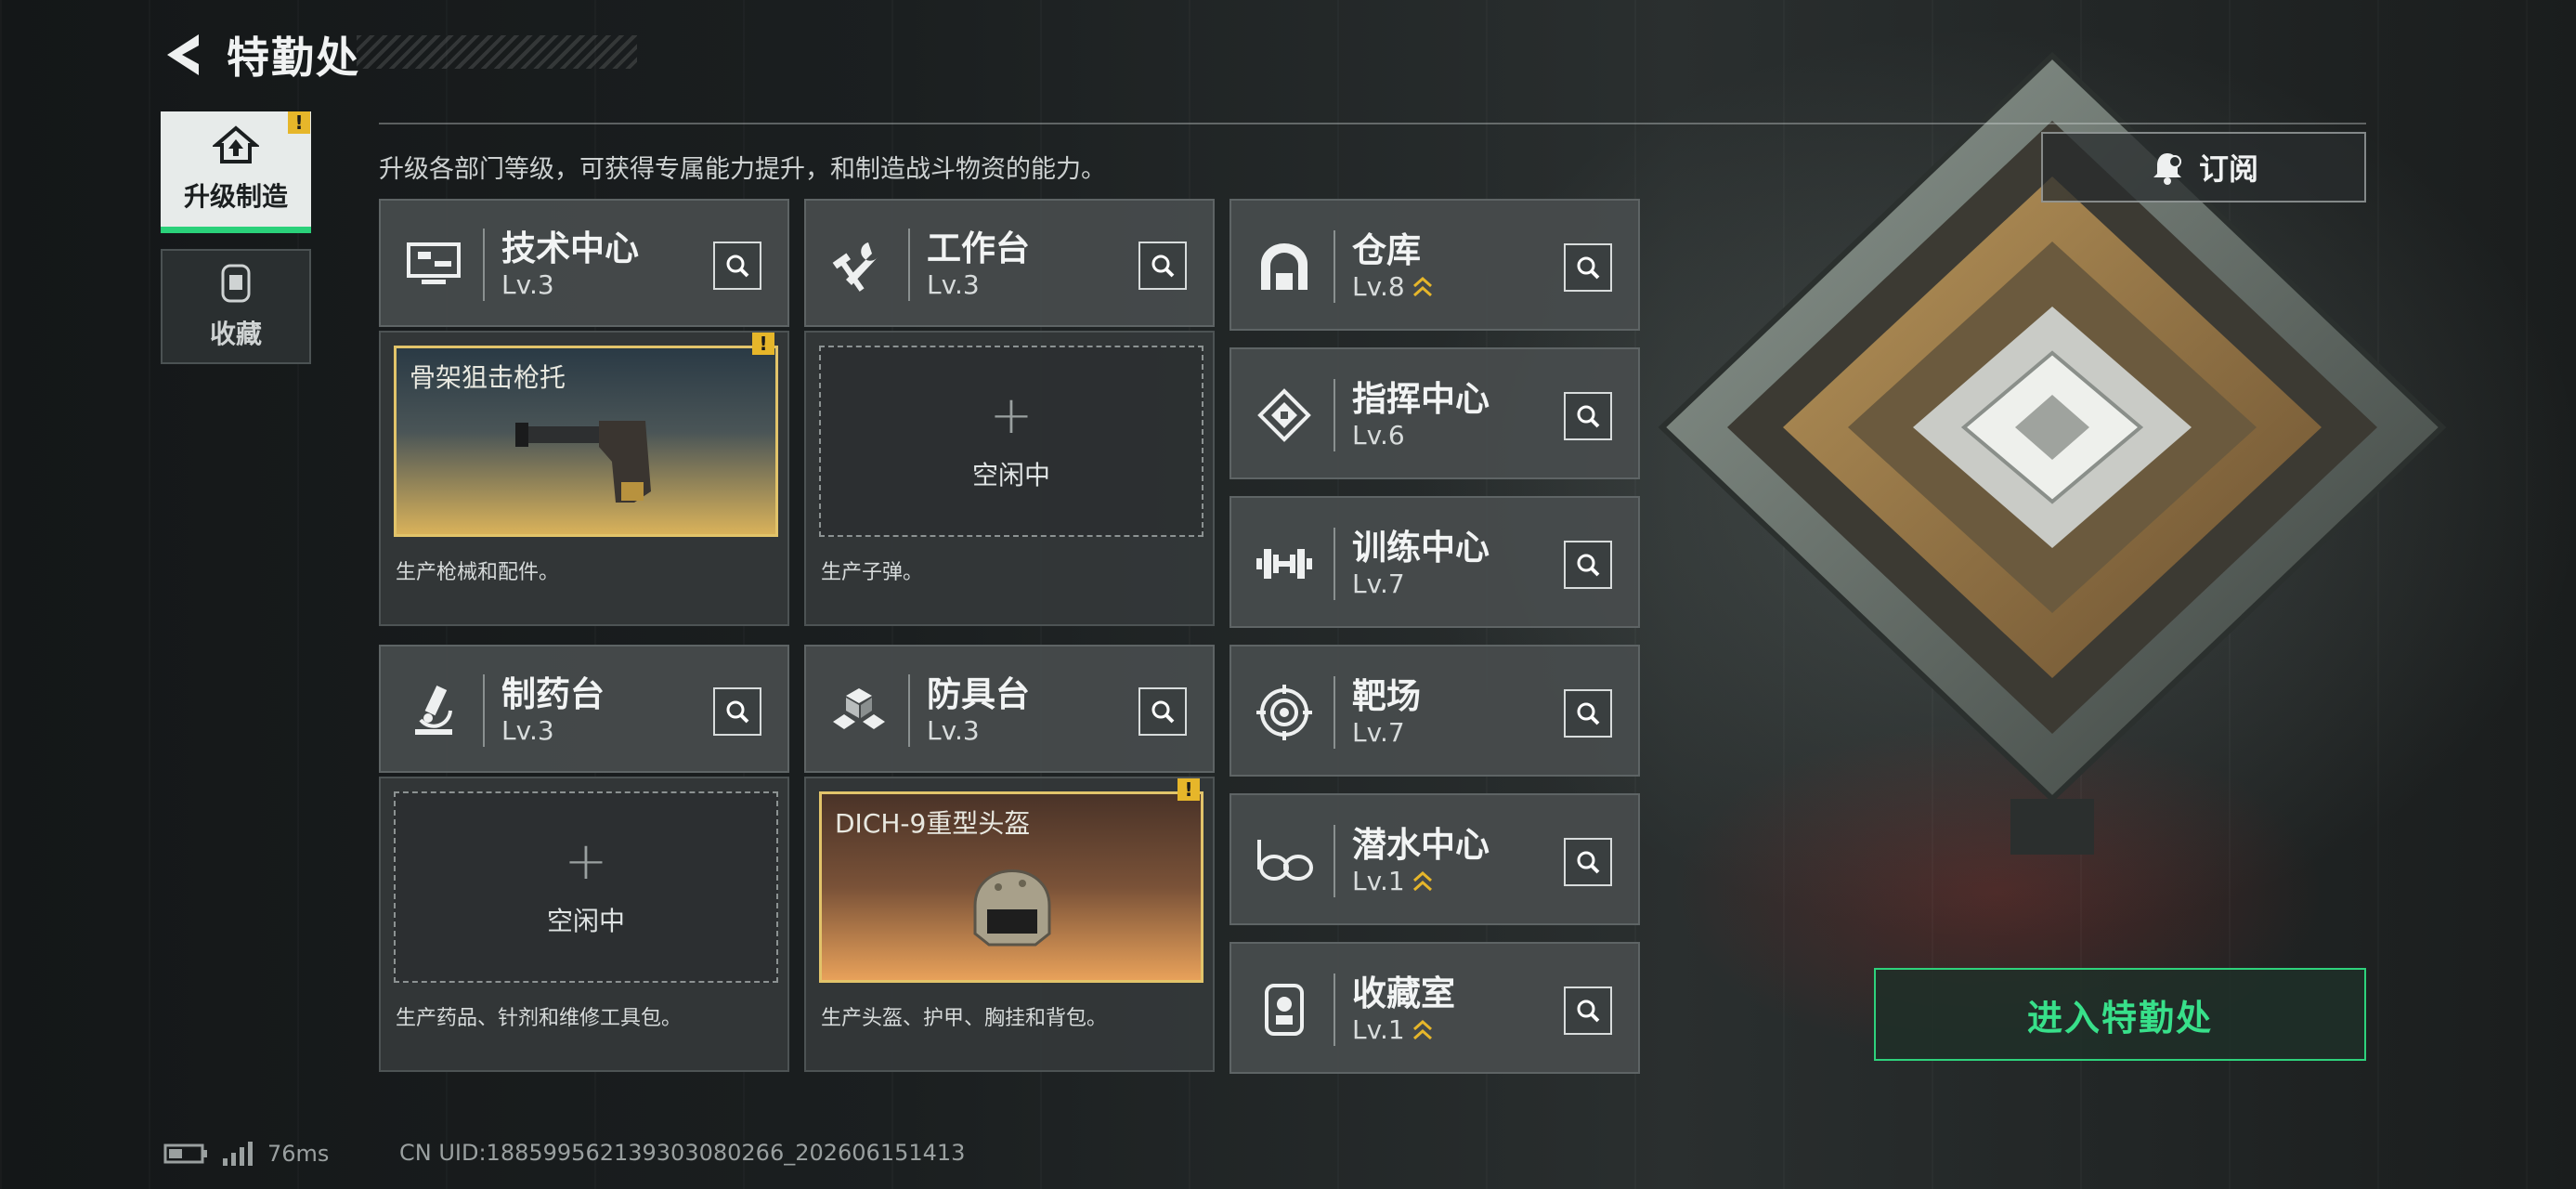 The width and height of the screenshot is (2576, 1189). What do you see at coordinates (434, 265) in the screenshot?
I see `monitor-icon` at bounding box center [434, 265].